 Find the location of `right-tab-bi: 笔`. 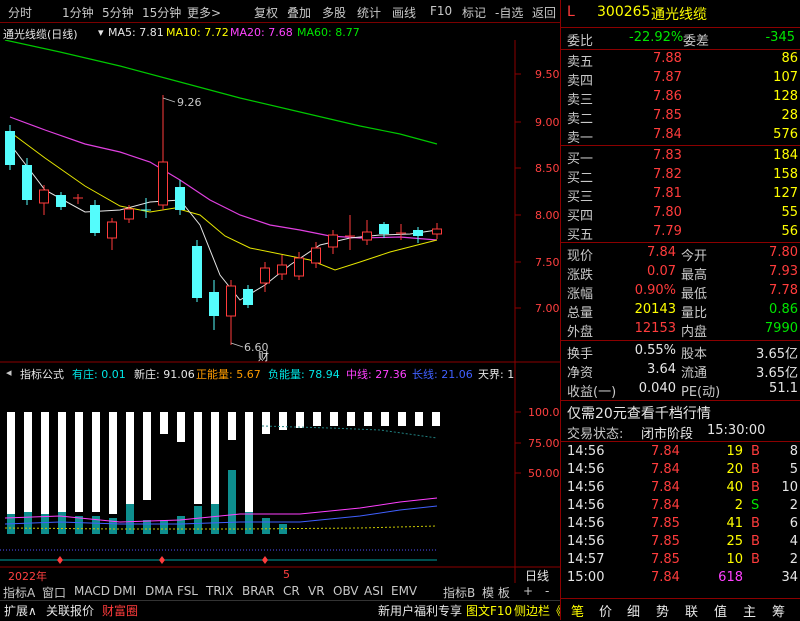

right-tab-bi: 笔 is located at coordinates (577, 610).